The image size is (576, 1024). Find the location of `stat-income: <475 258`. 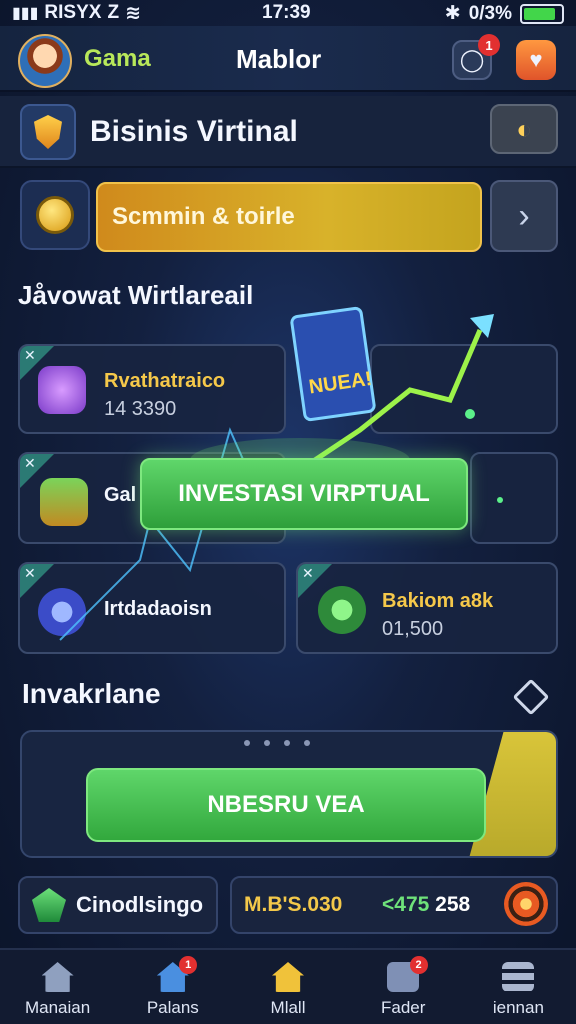

stat-income: <475 258 is located at coordinates (426, 904).